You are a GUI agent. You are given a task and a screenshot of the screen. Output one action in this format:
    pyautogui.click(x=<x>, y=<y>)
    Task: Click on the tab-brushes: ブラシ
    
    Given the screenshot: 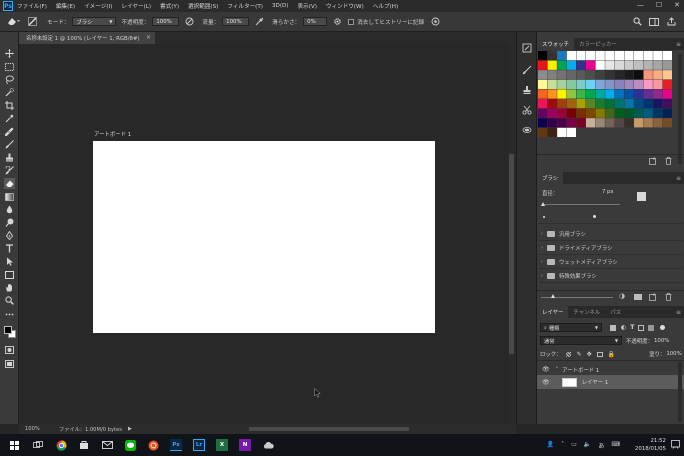 What is the action you would take?
    pyautogui.click(x=550, y=178)
    